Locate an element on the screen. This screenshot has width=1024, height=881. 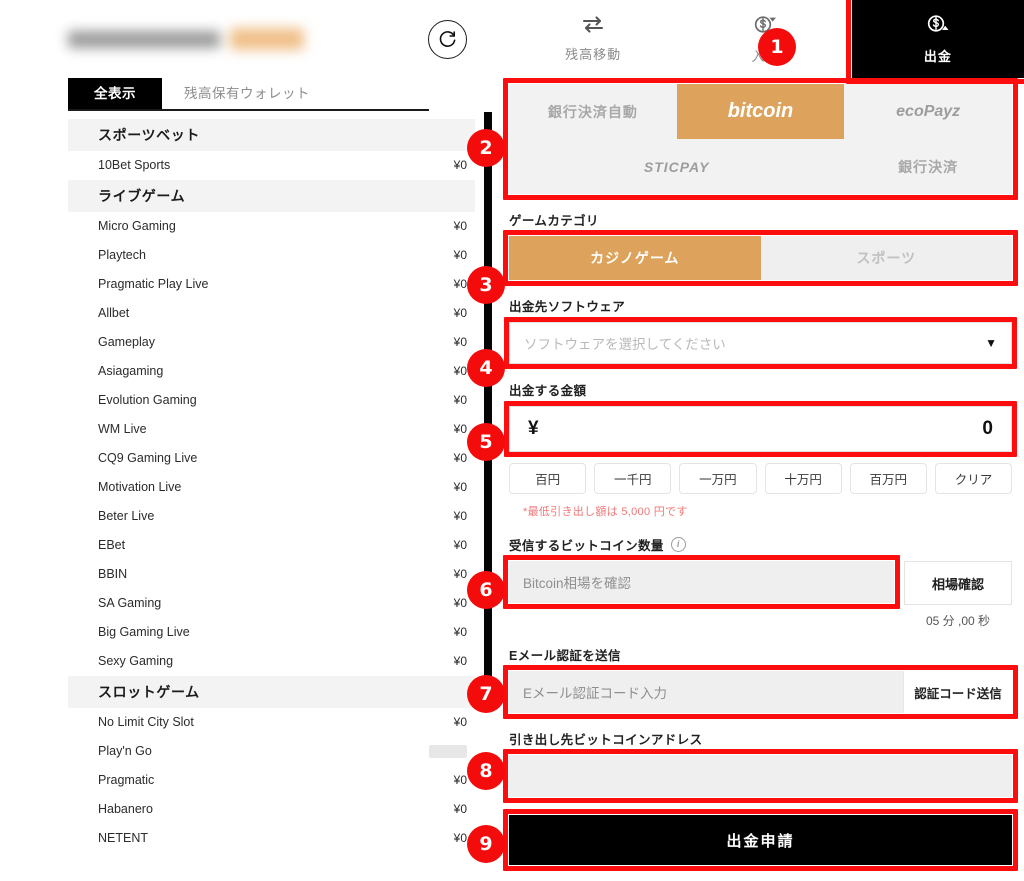
submit-withdrawal-button: 出金申請 is located at coordinates (760, 840).